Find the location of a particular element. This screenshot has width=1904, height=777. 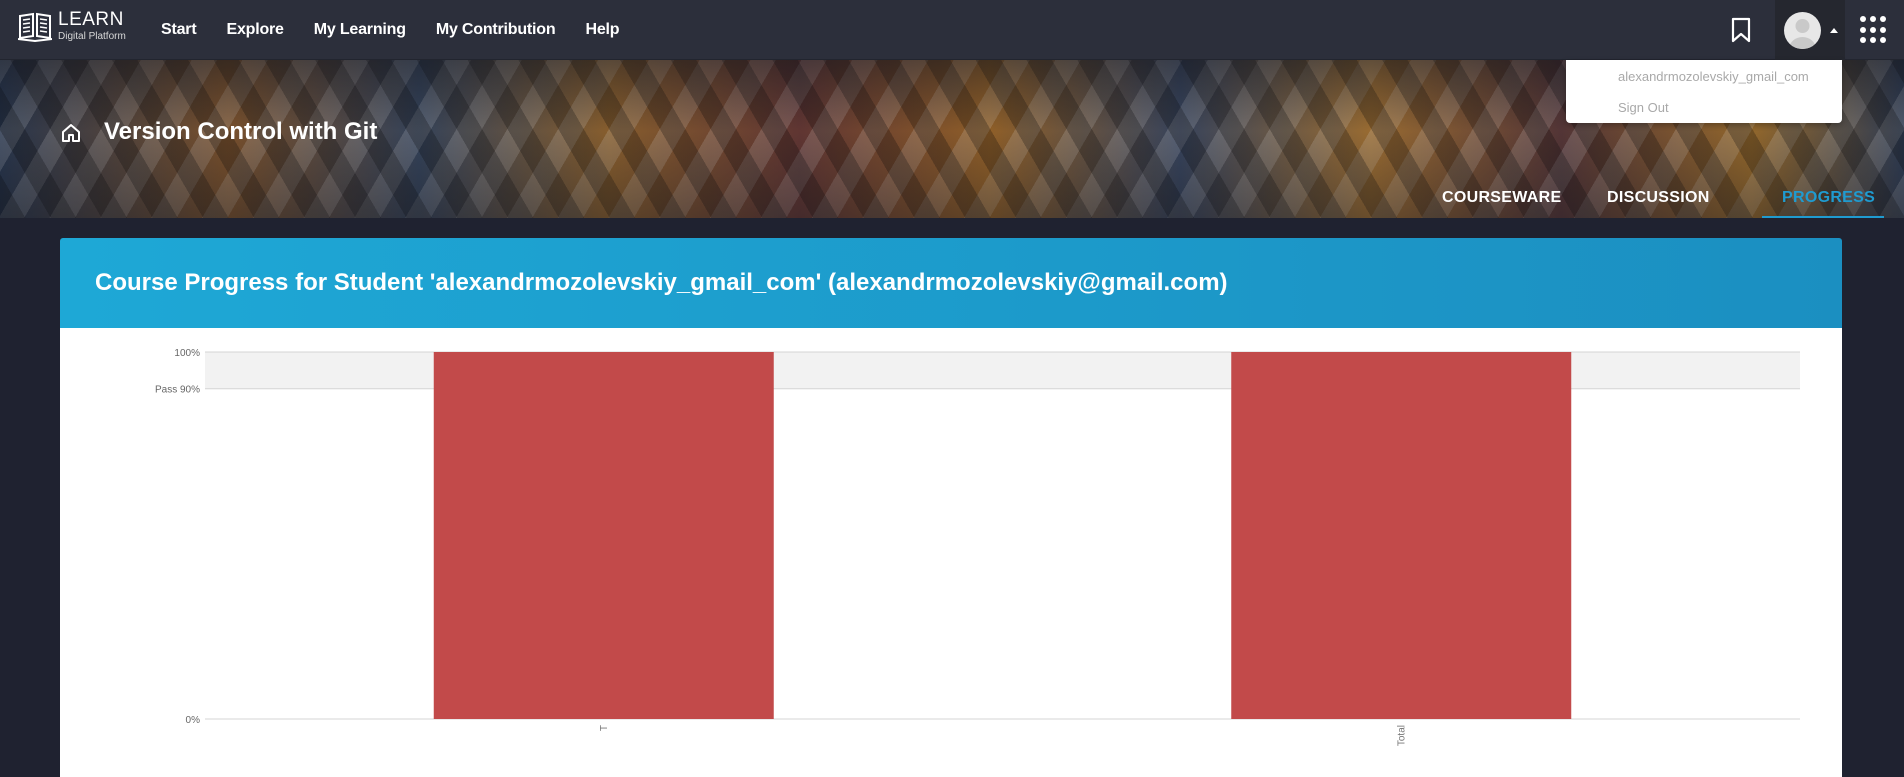

sign-out-link: Sign Out is located at coordinates (1643, 107).